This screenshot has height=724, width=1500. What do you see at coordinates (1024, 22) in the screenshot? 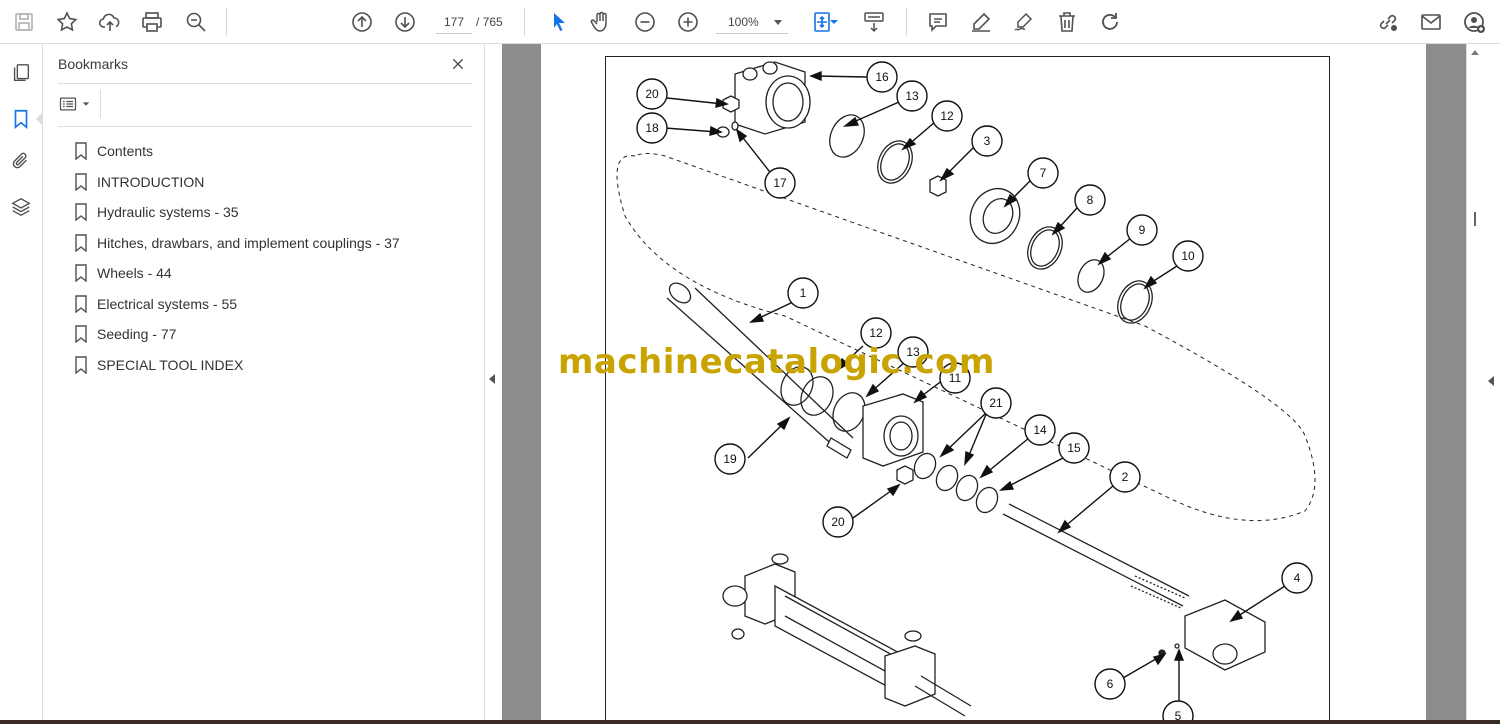
I see `sign-icon` at bounding box center [1024, 22].